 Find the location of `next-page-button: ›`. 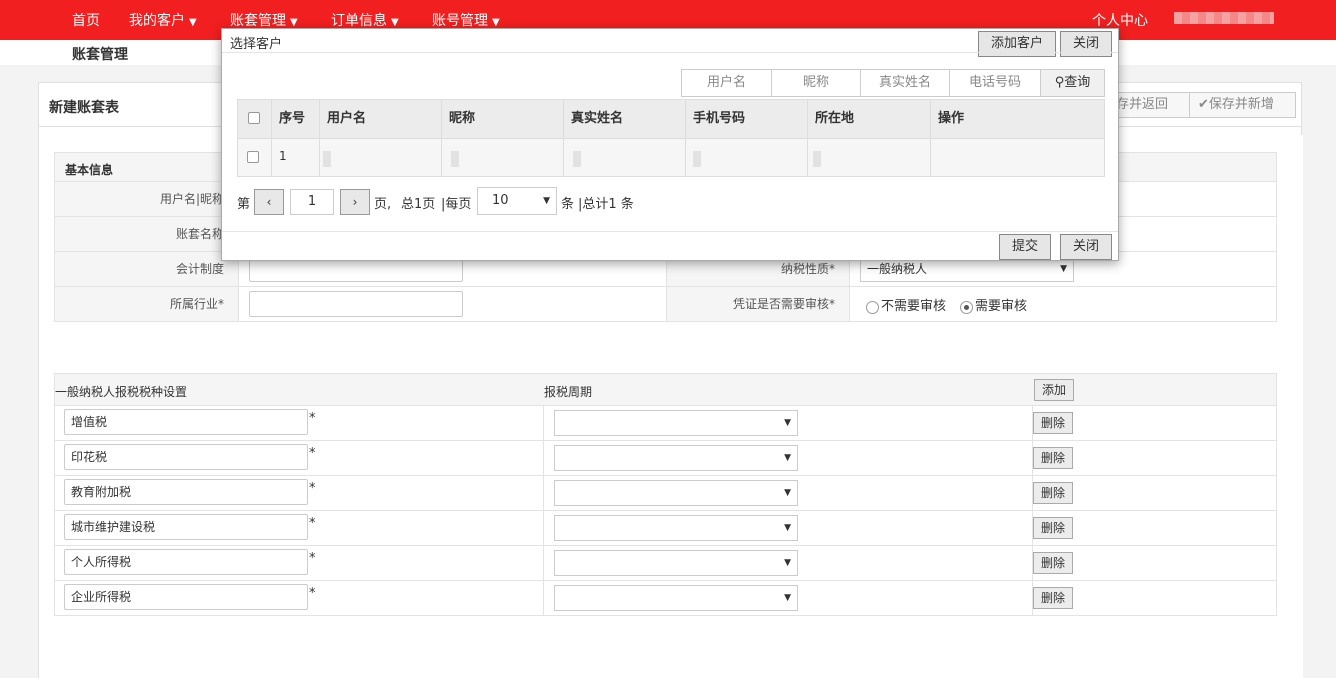

next-page-button: › is located at coordinates (355, 202).